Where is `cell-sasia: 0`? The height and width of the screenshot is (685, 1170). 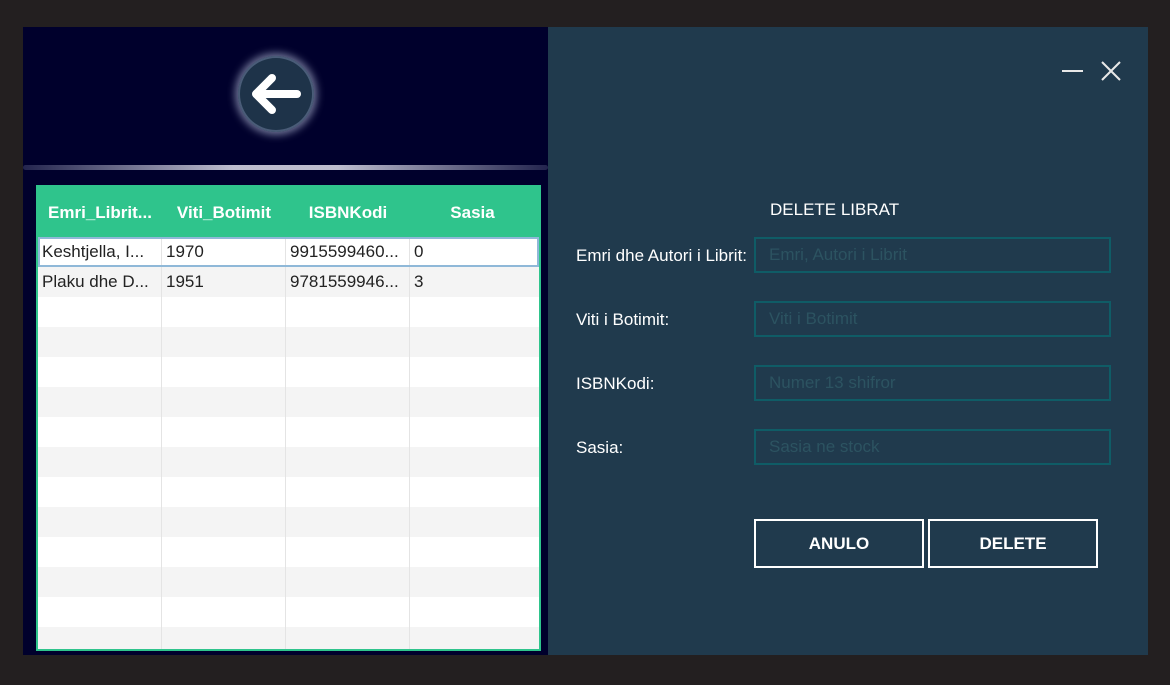 cell-sasia: 0 is located at coordinates (419, 251).